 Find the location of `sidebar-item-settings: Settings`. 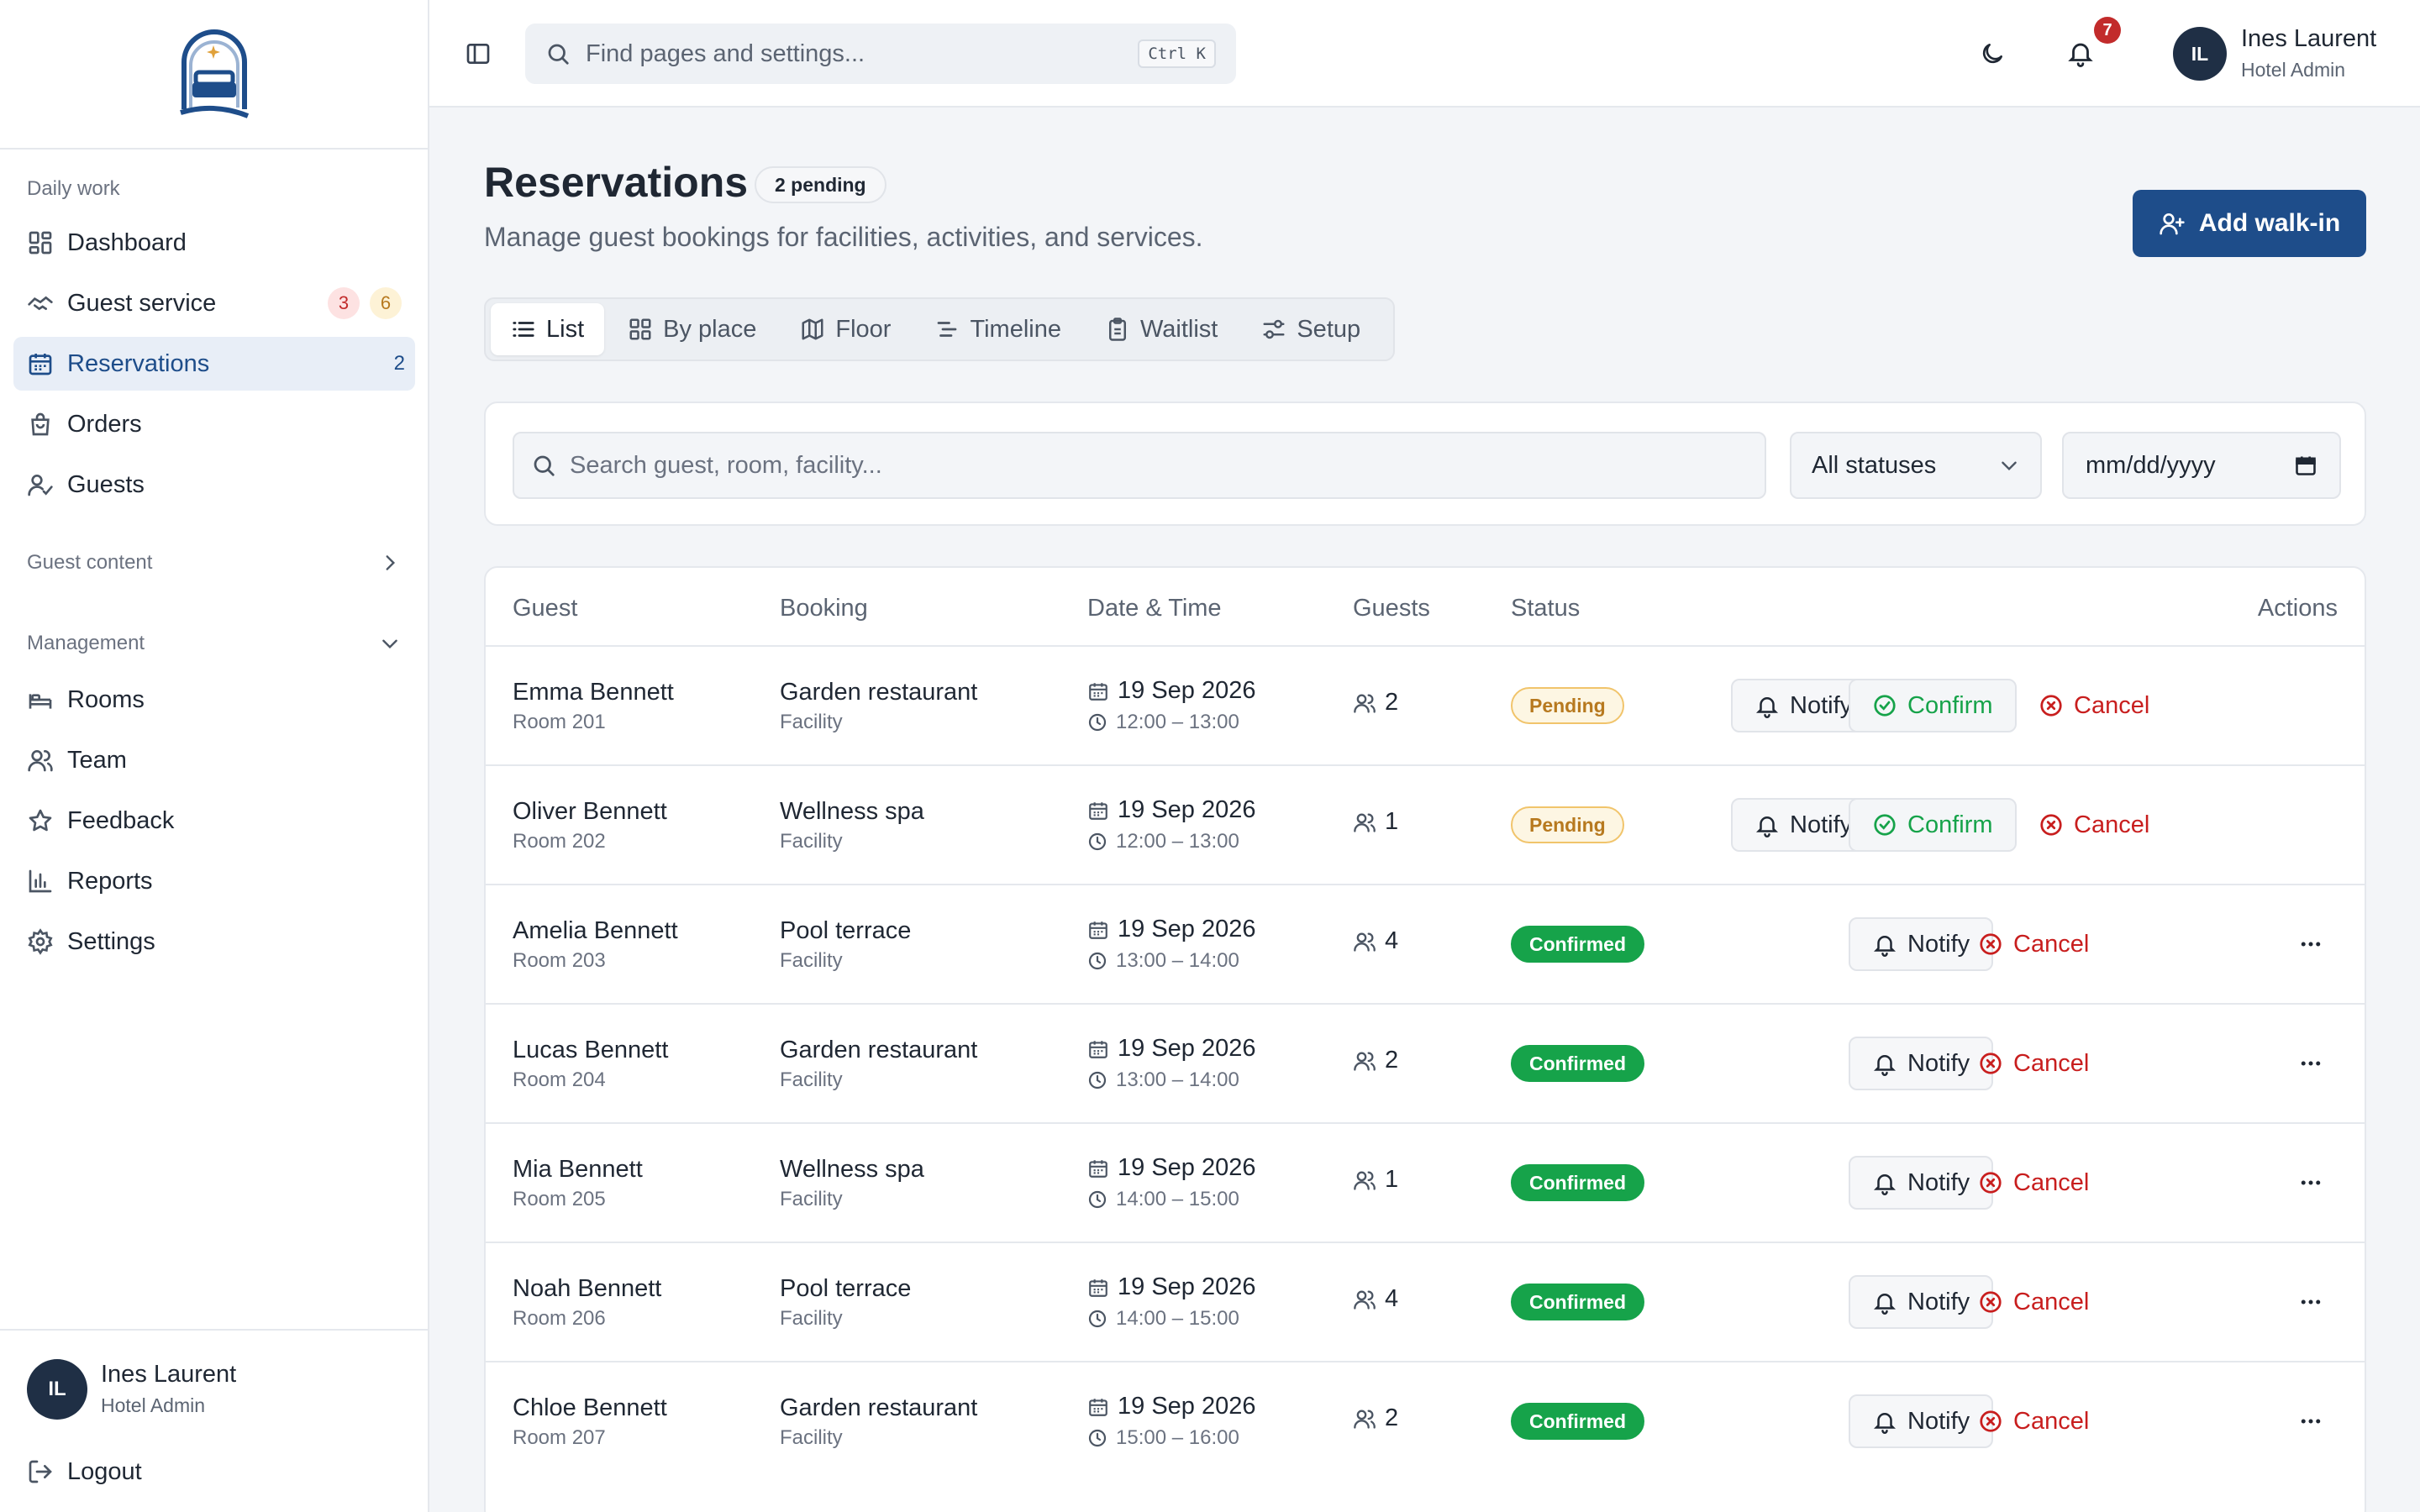

sidebar-item-settings: Settings is located at coordinates (214, 942).